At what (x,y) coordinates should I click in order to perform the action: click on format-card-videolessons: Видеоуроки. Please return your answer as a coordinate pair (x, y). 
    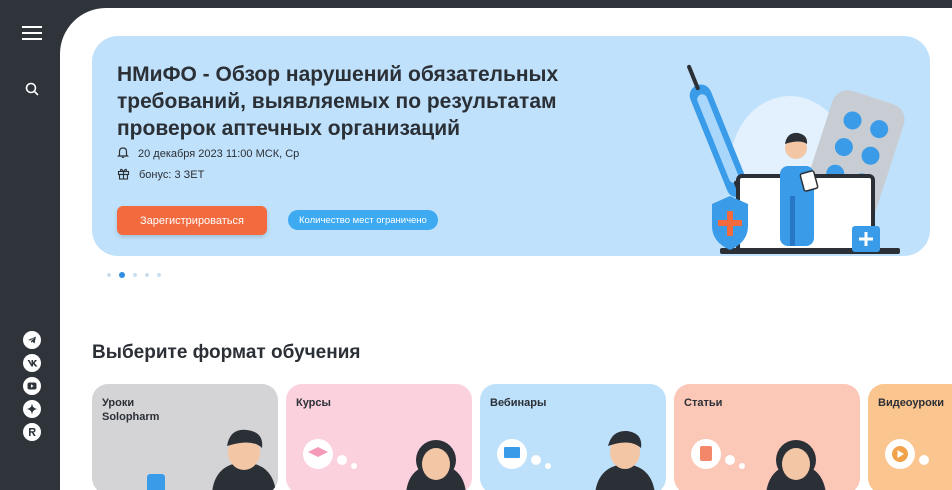
    Looking at the image, I should click on (910, 437).